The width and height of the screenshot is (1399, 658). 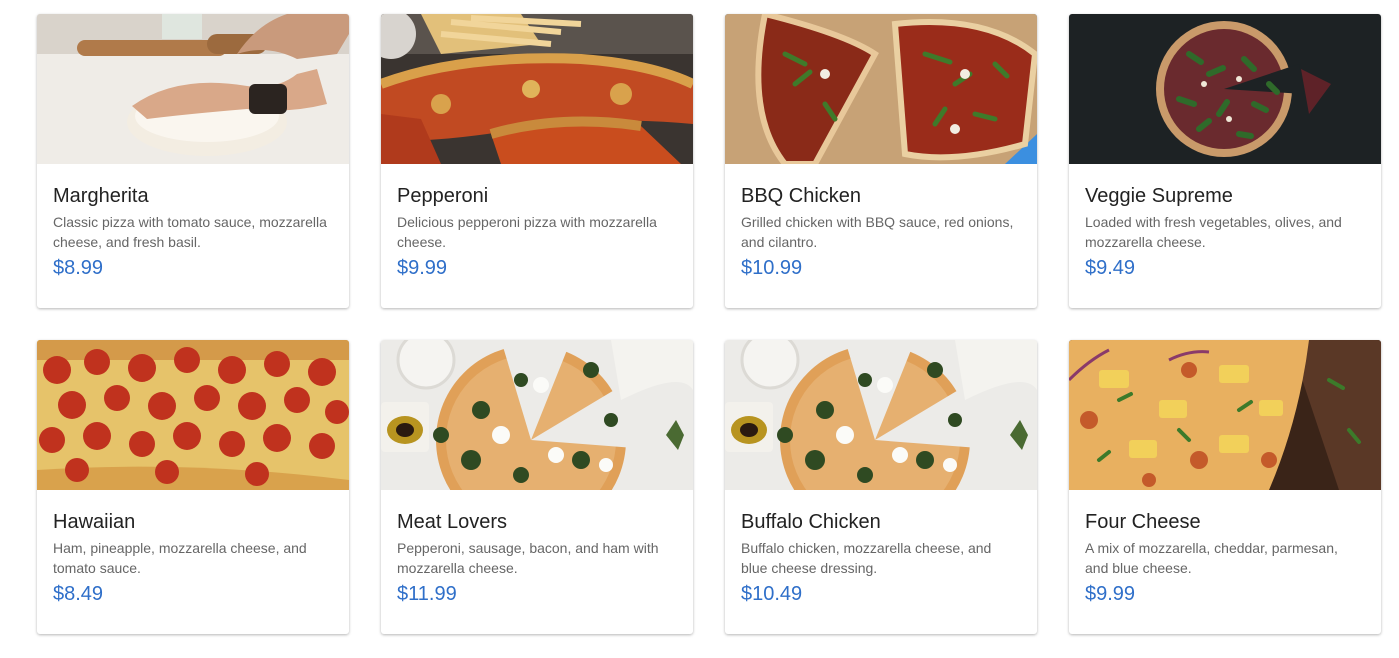 What do you see at coordinates (772, 594) in the screenshot?
I see `pizza-price: $10.49` at bounding box center [772, 594].